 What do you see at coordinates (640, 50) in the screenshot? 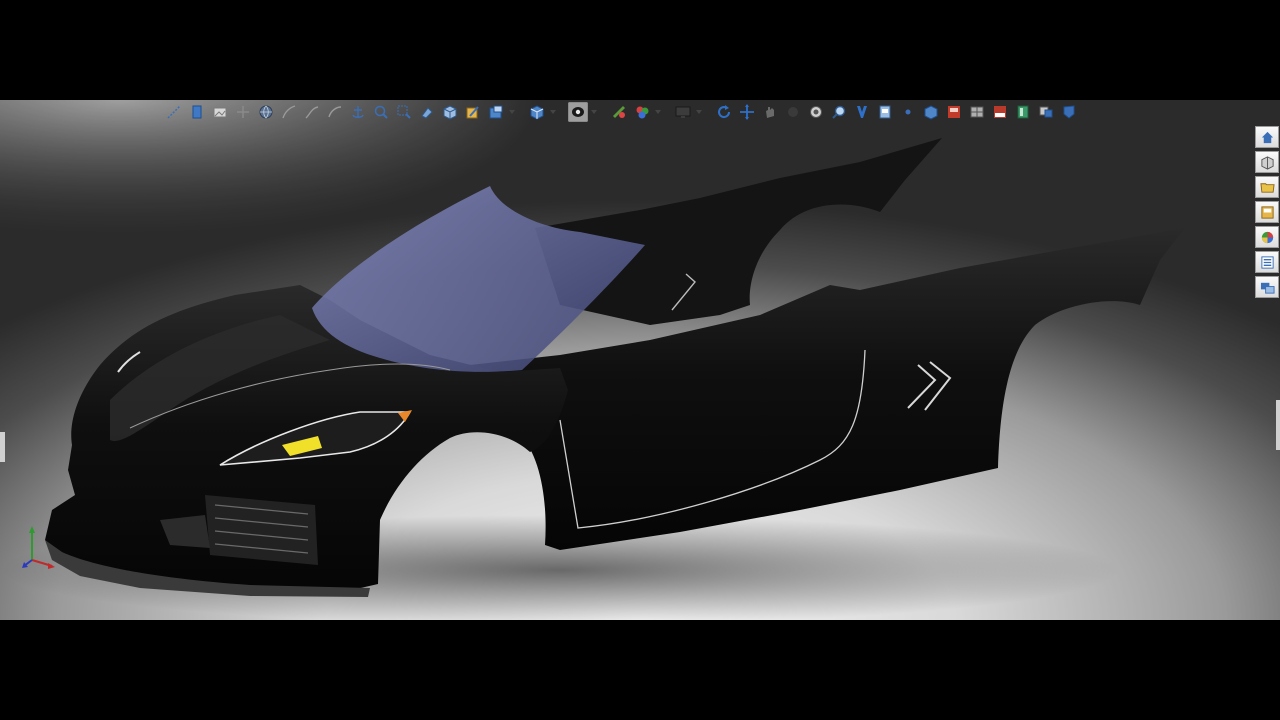
I see `letterbox-top` at bounding box center [640, 50].